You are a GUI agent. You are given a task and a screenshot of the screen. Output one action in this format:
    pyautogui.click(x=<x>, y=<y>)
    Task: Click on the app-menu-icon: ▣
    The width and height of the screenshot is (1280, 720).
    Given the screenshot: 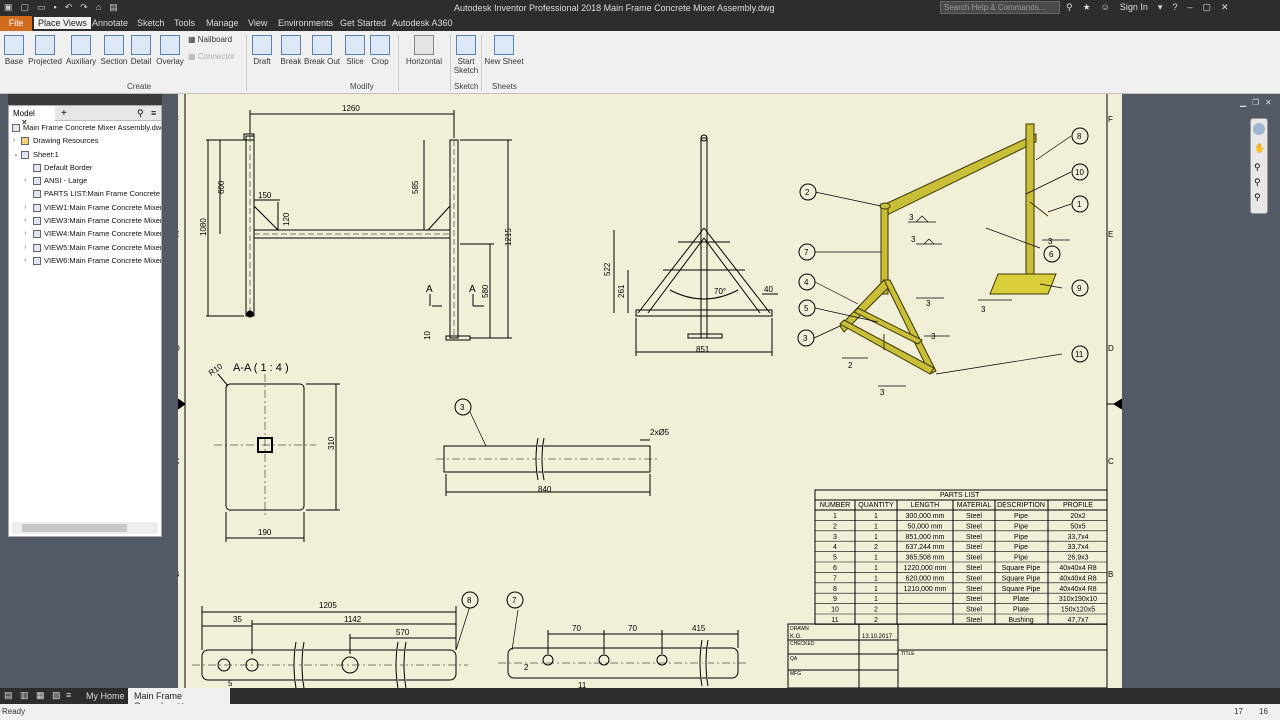 What is the action you would take?
    pyautogui.click(x=8, y=7)
    